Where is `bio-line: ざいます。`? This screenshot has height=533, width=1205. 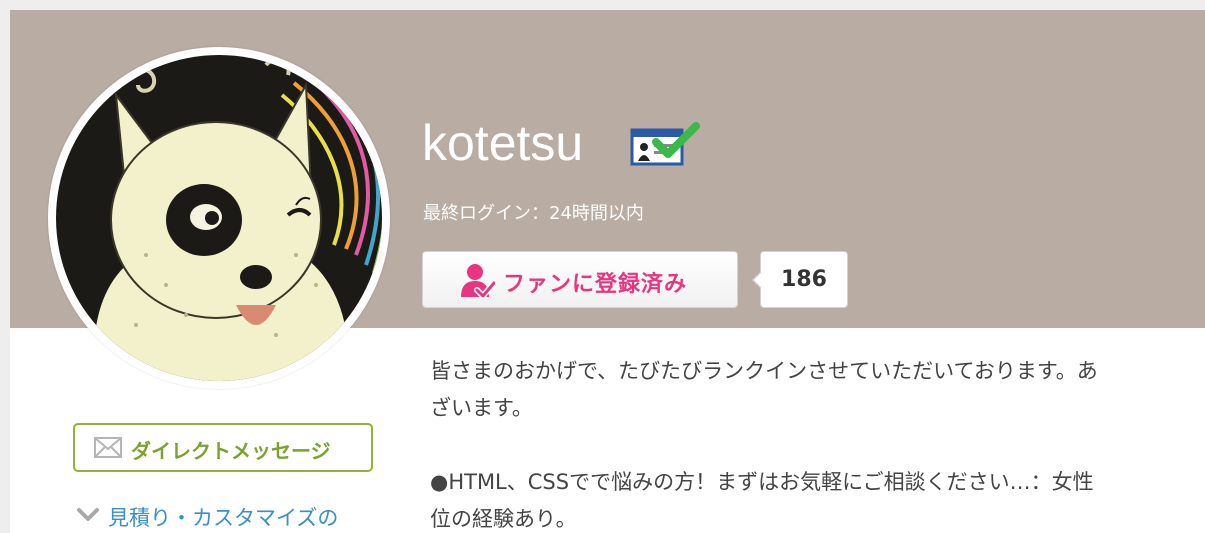 bio-line: ざいます。 is located at coordinates (481, 408).